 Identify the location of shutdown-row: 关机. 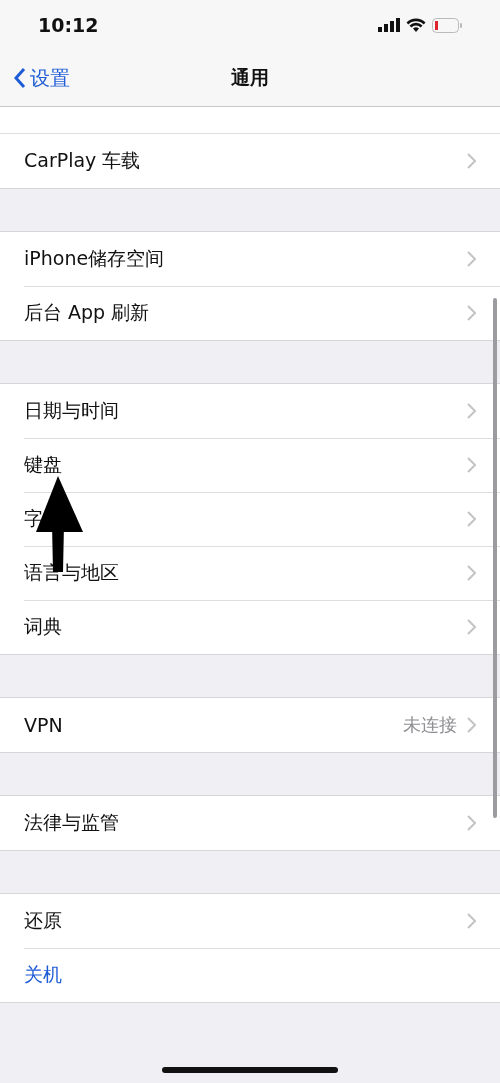
(250, 975).